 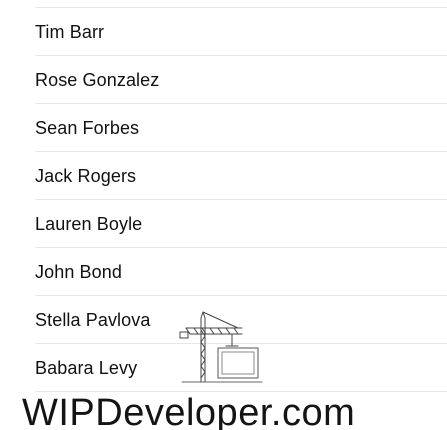 What do you see at coordinates (89, 223) in the screenshot?
I see `contact-name: Lauren Boyle` at bounding box center [89, 223].